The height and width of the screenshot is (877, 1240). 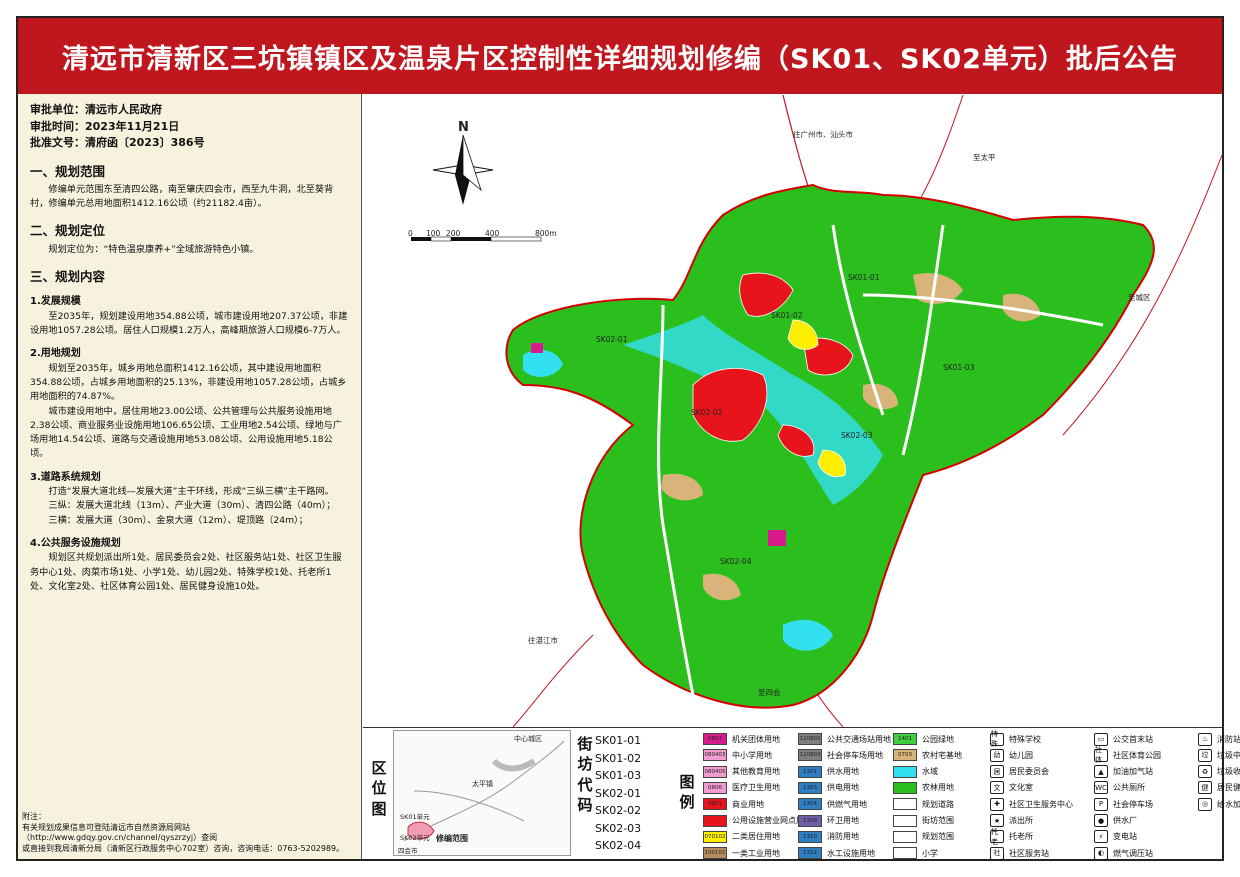 What do you see at coordinates (1029, 772) in the screenshot?
I see `facility-label-text: 居民委员会` at bounding box center [1029, 772].